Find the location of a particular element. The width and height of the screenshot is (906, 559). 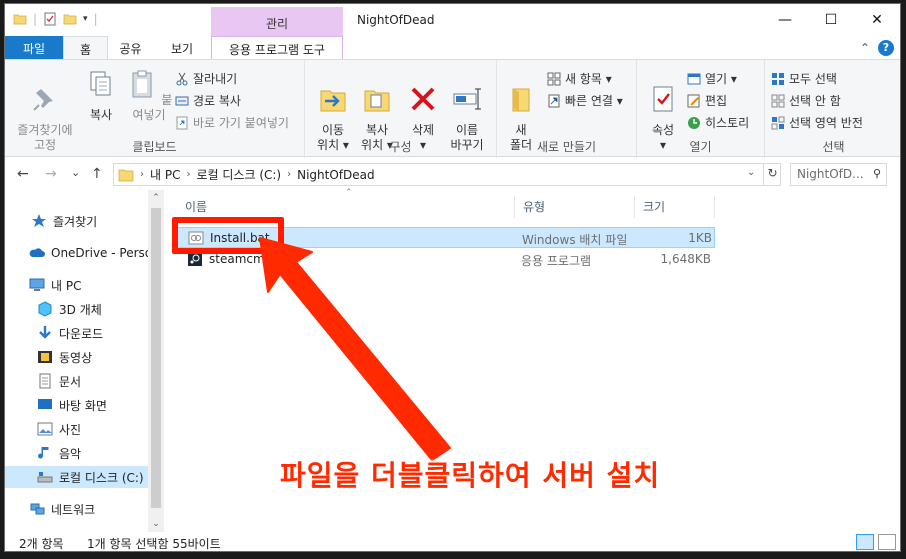

forward-button: → is located at coordinates (51, 174).